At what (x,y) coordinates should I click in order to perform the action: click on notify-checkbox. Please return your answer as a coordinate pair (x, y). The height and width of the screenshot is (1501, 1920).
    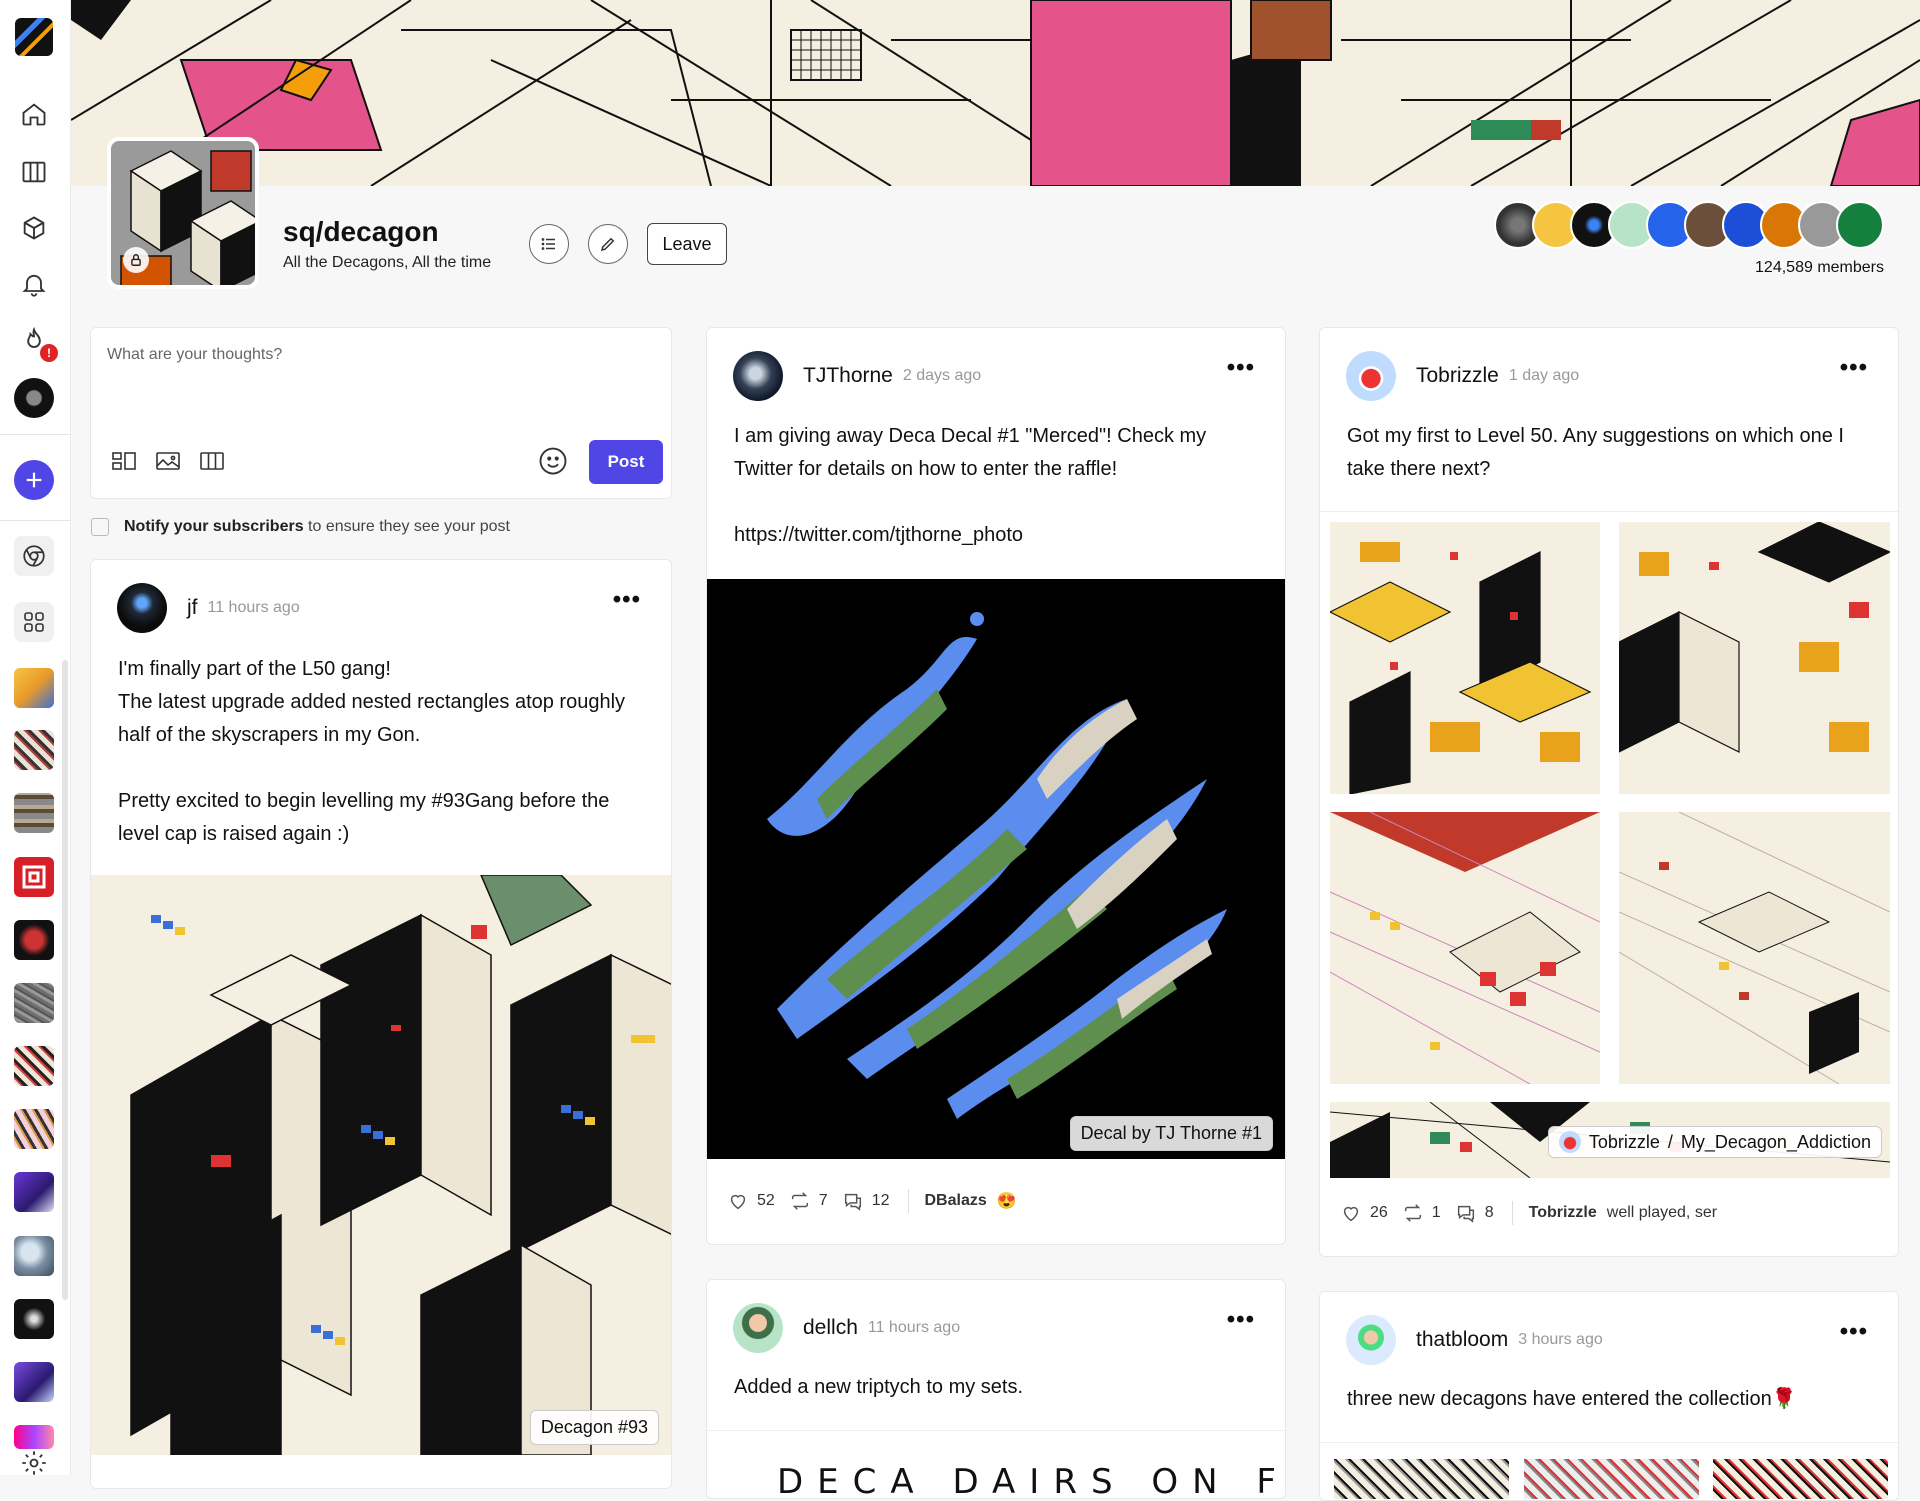
    Looking at the image, I should click on (100, 527).